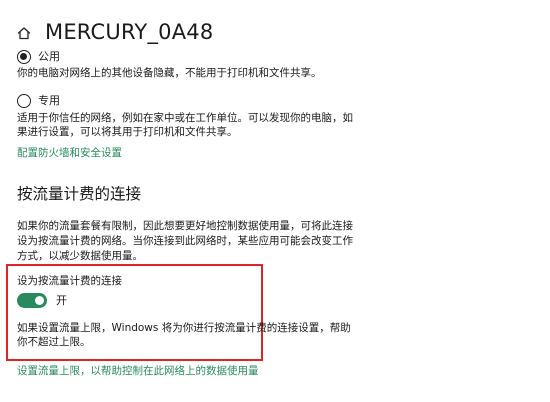  I want to click on private-network-radio, so click(24, 101).